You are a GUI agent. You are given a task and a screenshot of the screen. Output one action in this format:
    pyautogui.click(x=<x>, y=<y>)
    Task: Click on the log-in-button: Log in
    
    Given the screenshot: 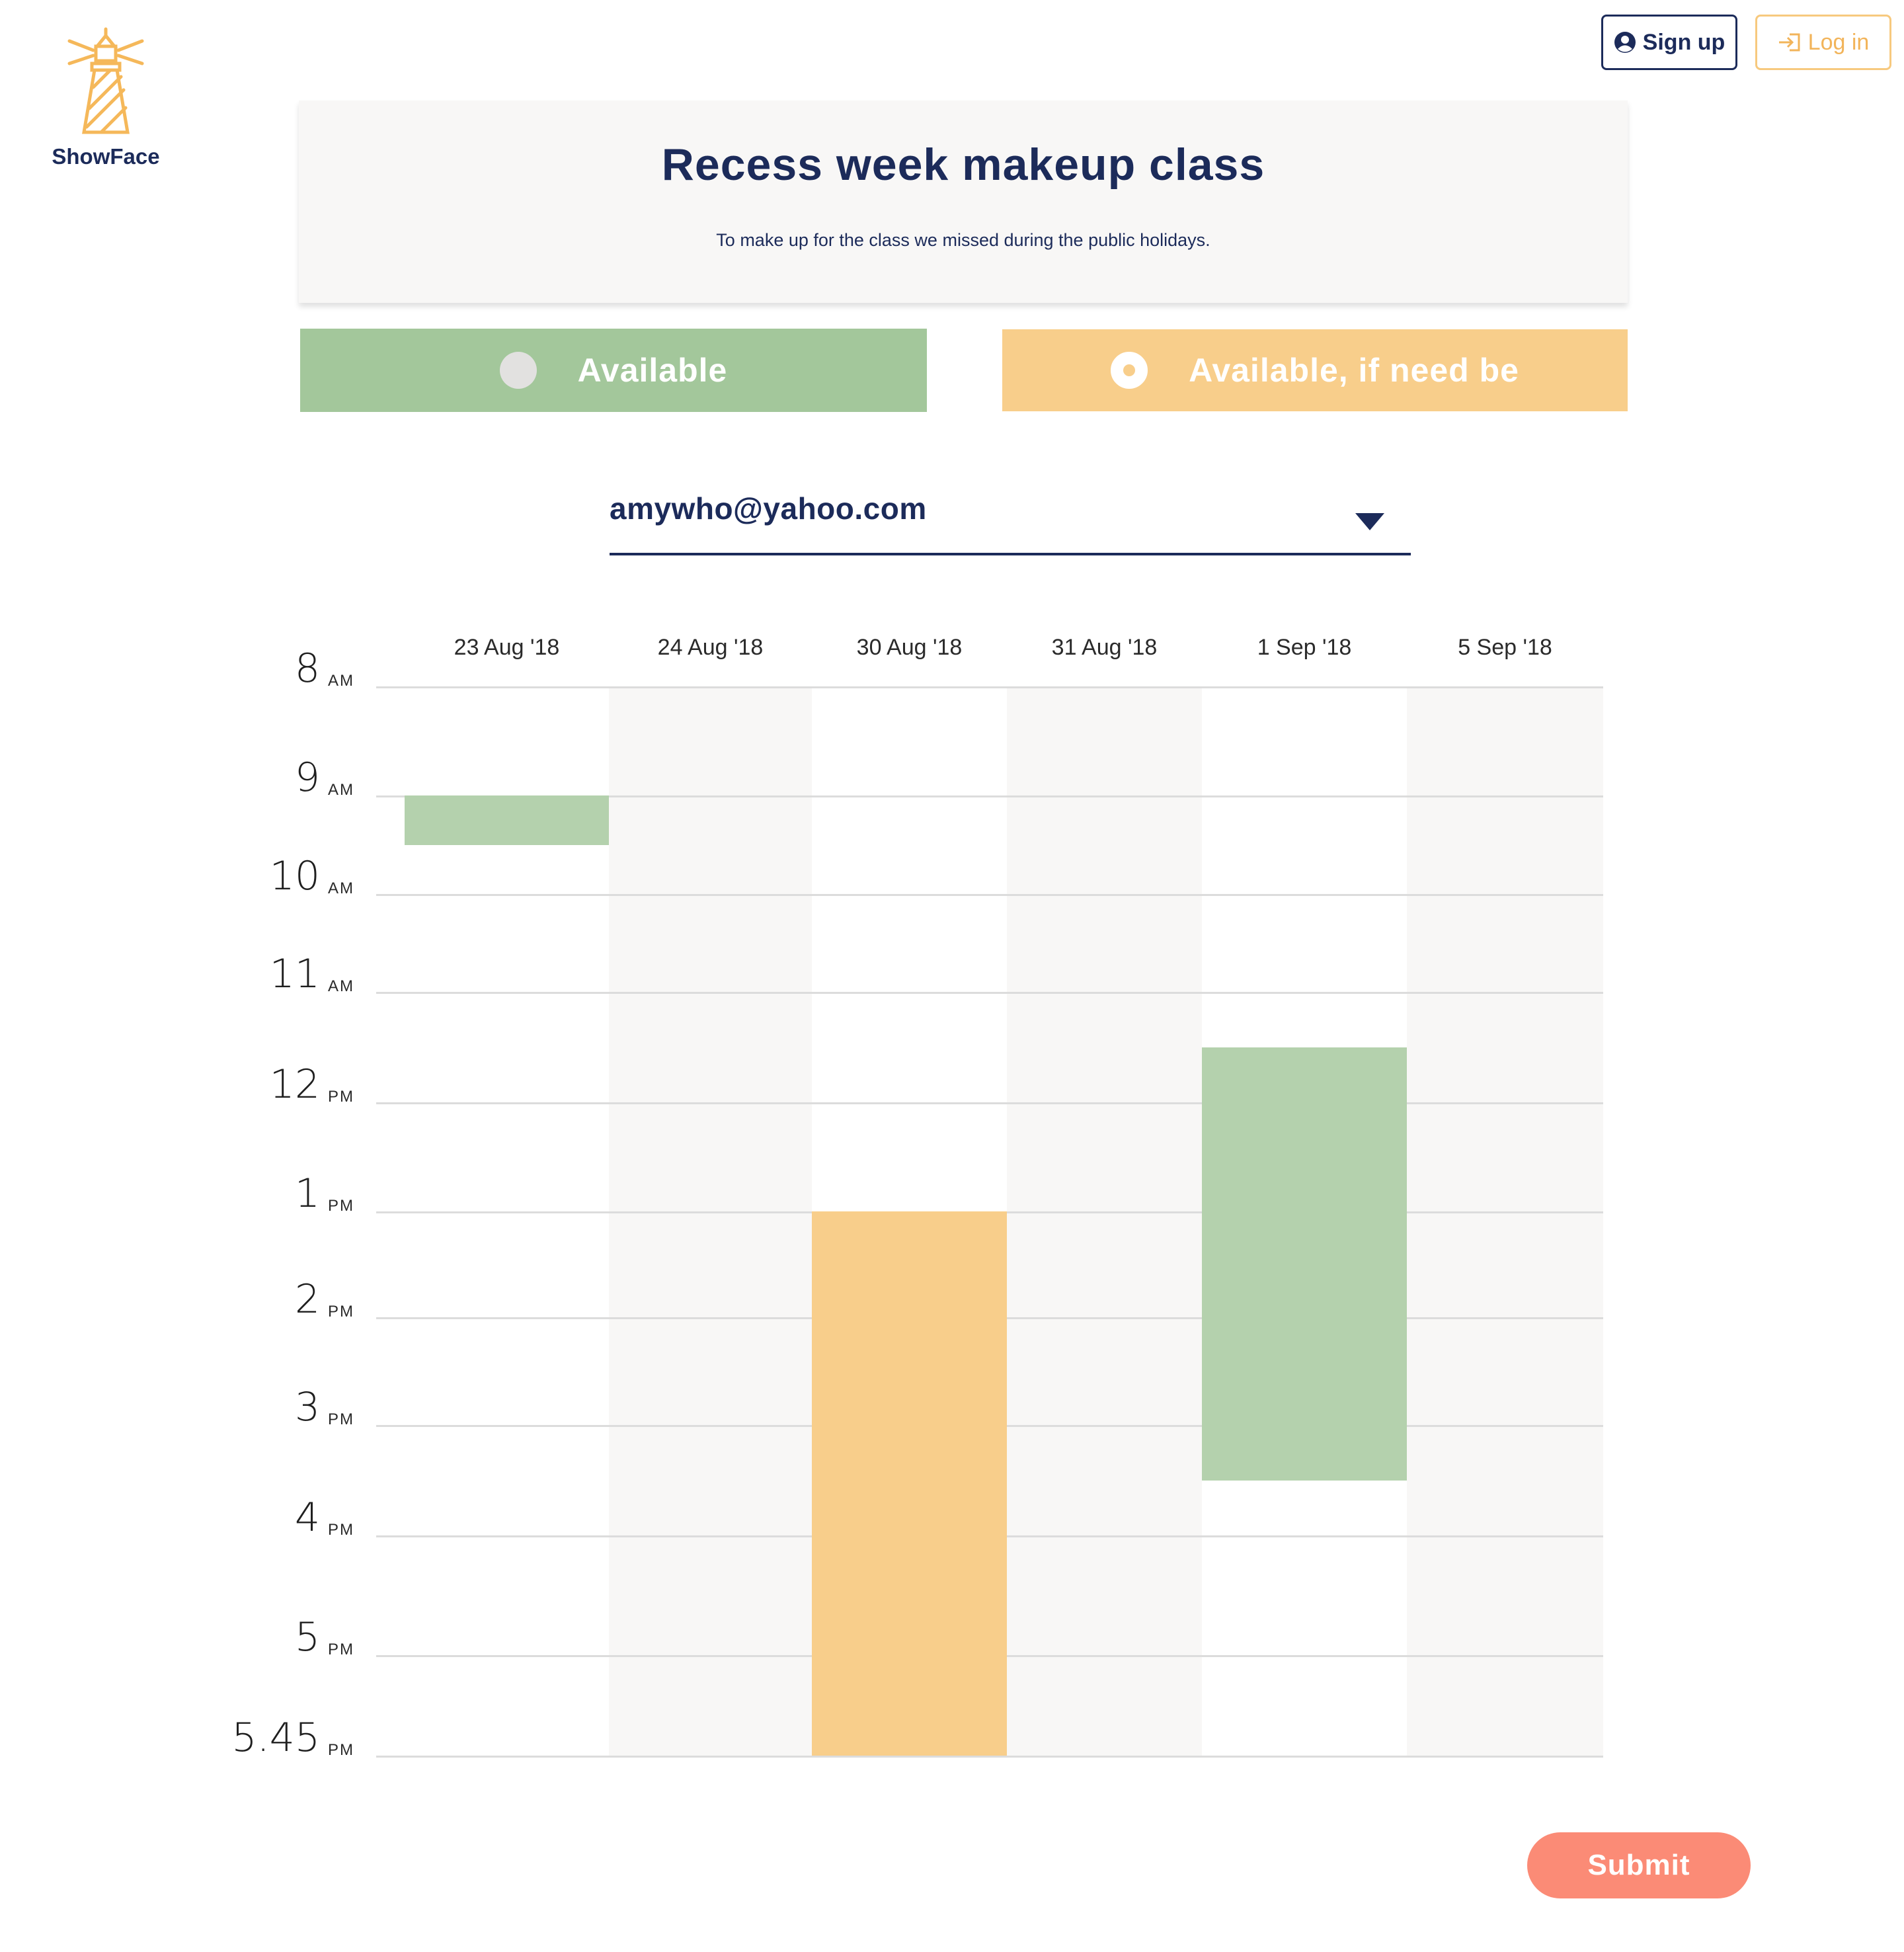 What is the action you would take?
    pyautogui.click(x=1823, y=43)
    